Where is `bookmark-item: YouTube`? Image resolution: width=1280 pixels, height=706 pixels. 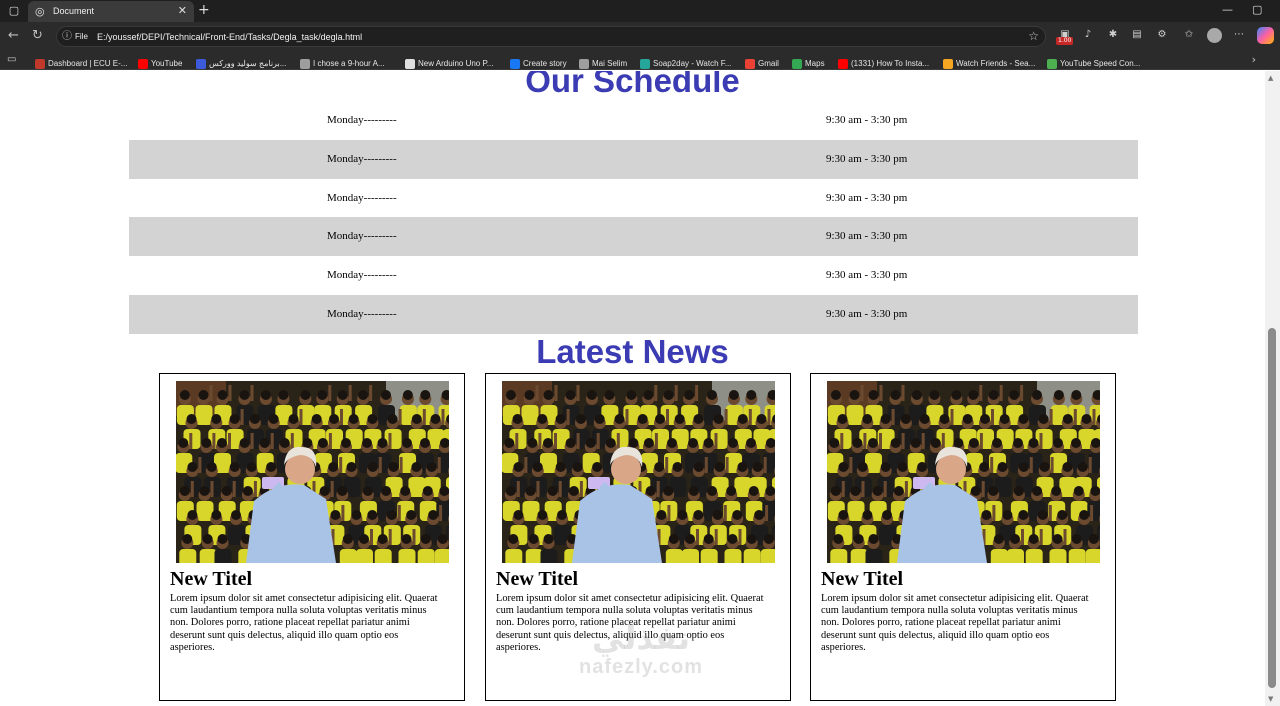
bookmark-item: YouTube is located at coordinates (160, 61).